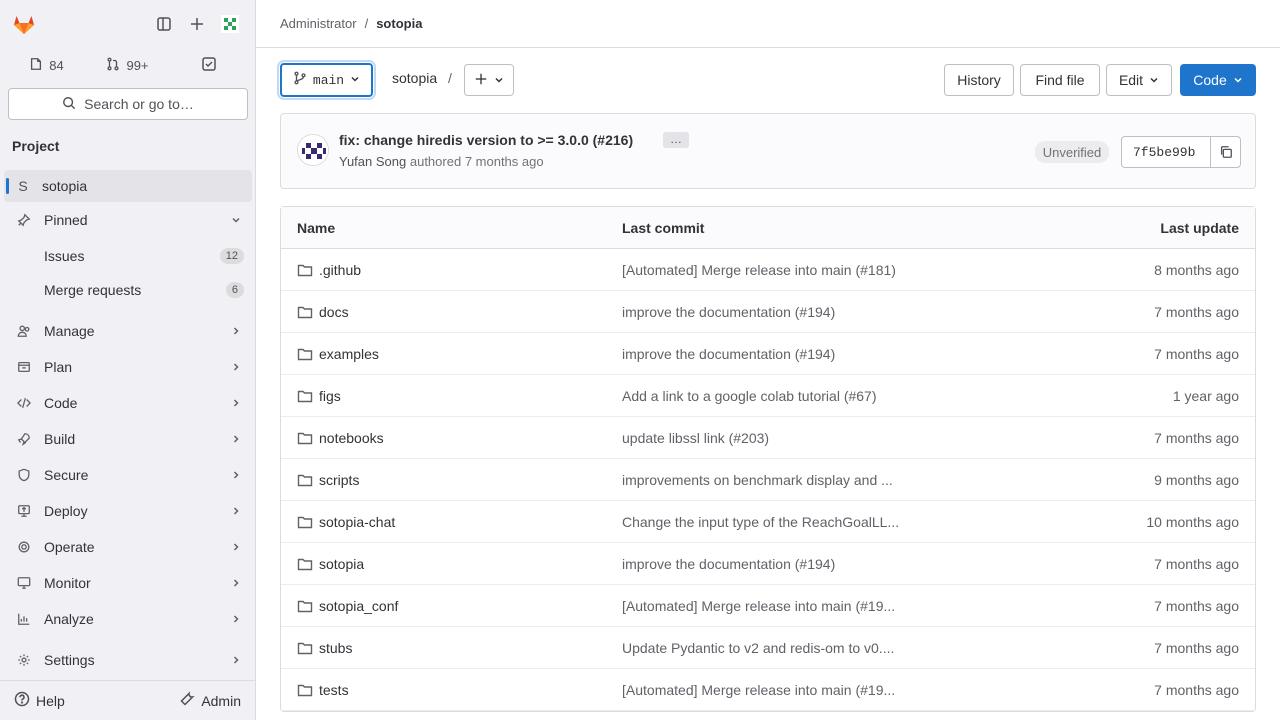 The image size is (1280, 720). I want to click on sidebar-item-monitor: Monitor, so click(128, 583).